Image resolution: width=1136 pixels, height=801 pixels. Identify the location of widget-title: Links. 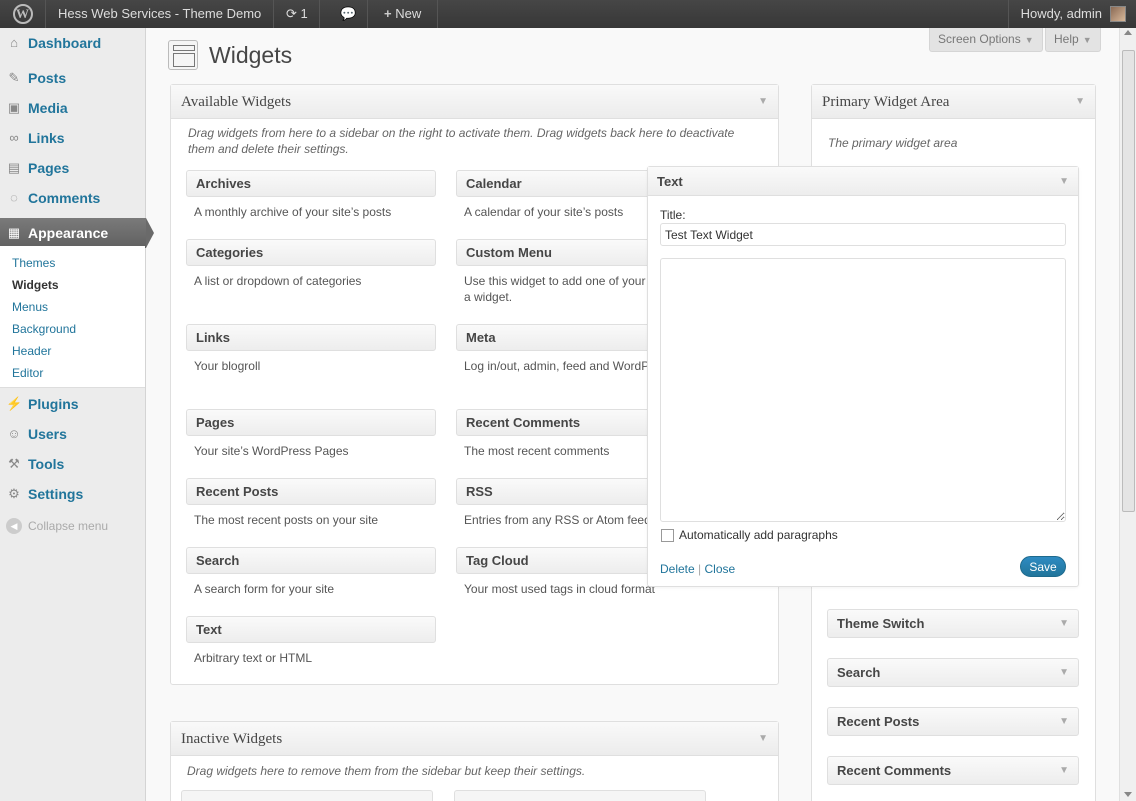
(311, 337).